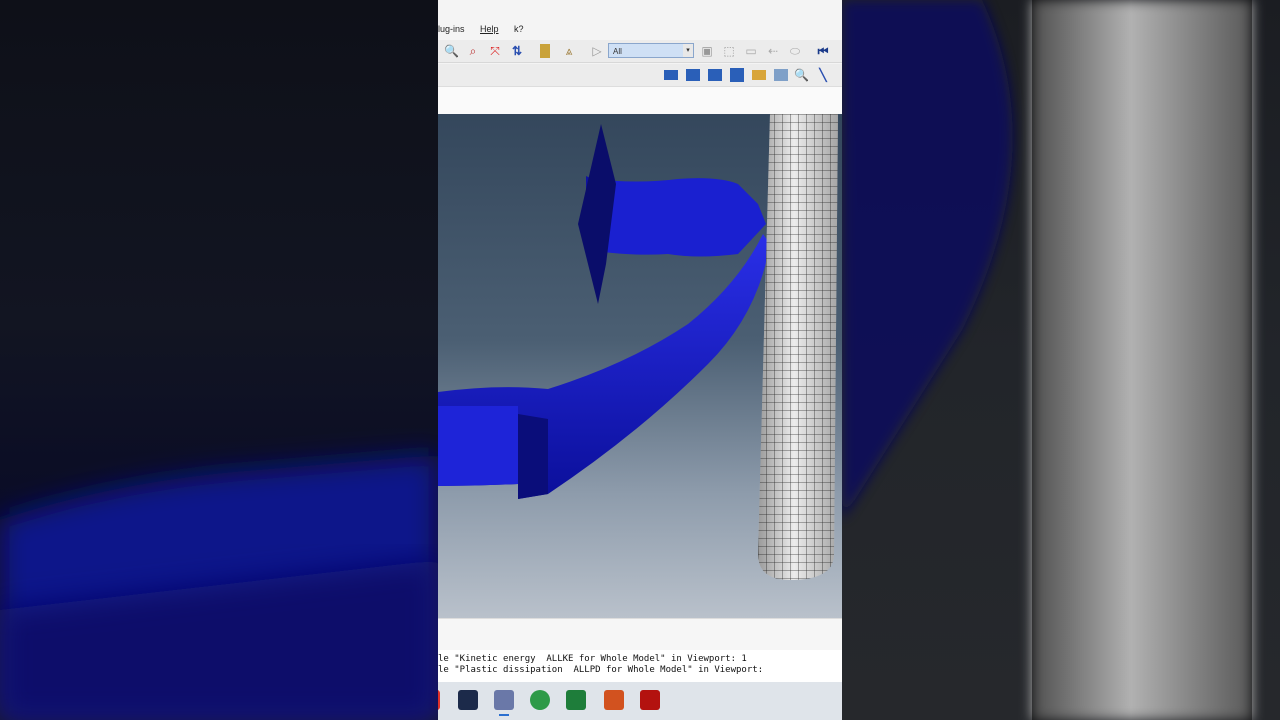 This screenshot has height=720, width=1280. Describe the element at coordinates (495, 51) in the screenshot. I see `fit-view-icon: ⤧` at that location.